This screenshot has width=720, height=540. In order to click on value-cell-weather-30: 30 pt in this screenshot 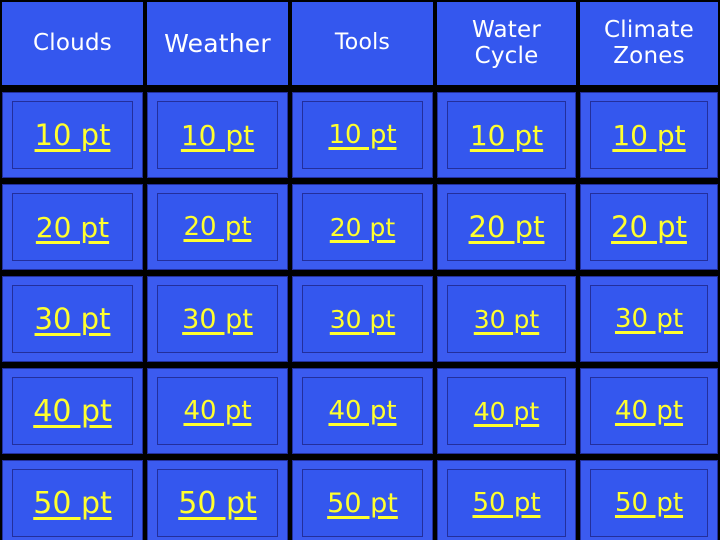, I will do `click(217, 319)`.